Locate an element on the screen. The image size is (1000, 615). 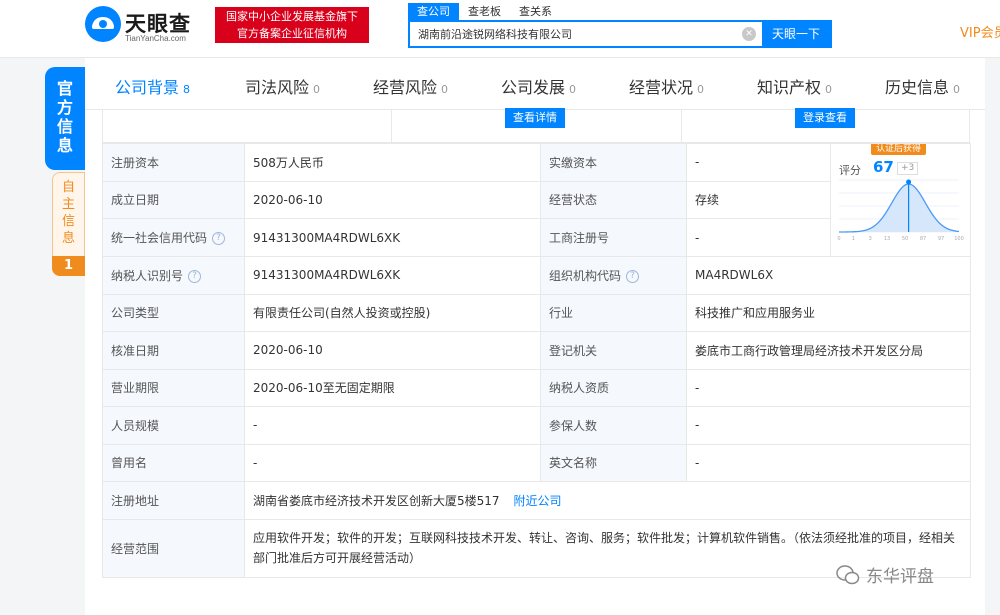
term-label: 营业期限 is located at coordinates (173, 387).